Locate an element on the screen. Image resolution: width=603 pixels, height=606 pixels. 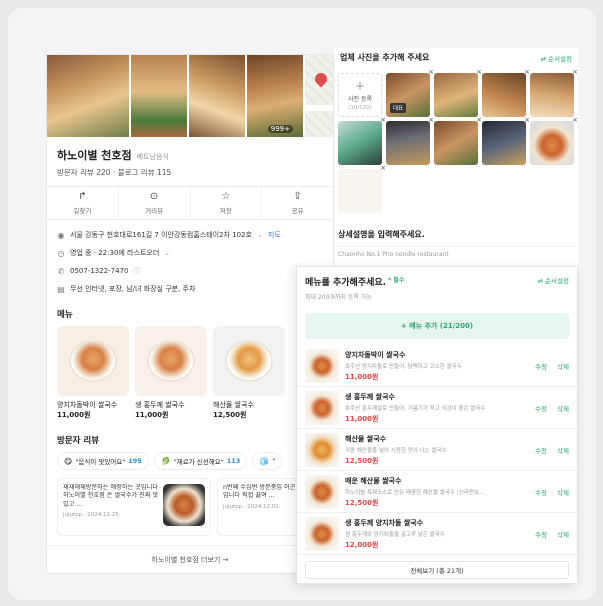
leafy-green-icon: 🥬 is located at coordinates (165, 461).